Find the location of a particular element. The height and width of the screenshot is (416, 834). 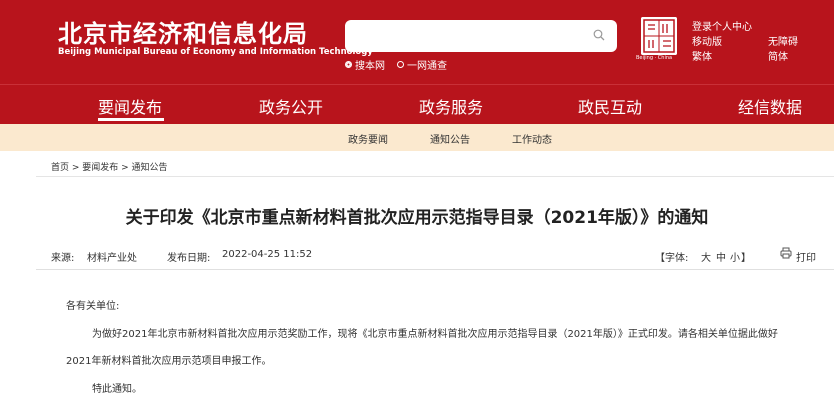

sub-nav: 政务要闻 通知公告 工作动态 is located at coordinates (417, 137).